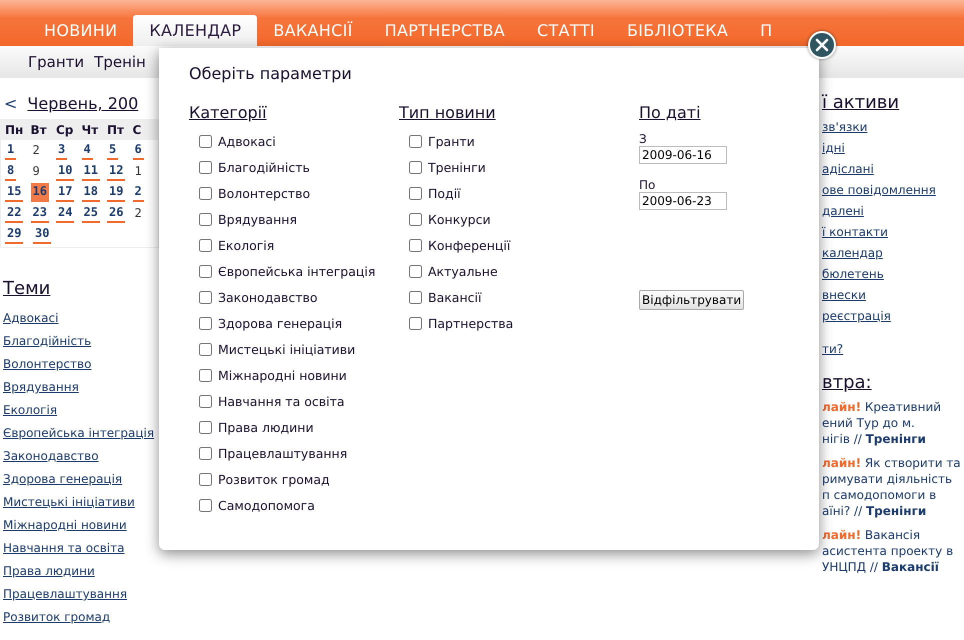  I want to click on calendar-day-link: 17, so click(65, 192).